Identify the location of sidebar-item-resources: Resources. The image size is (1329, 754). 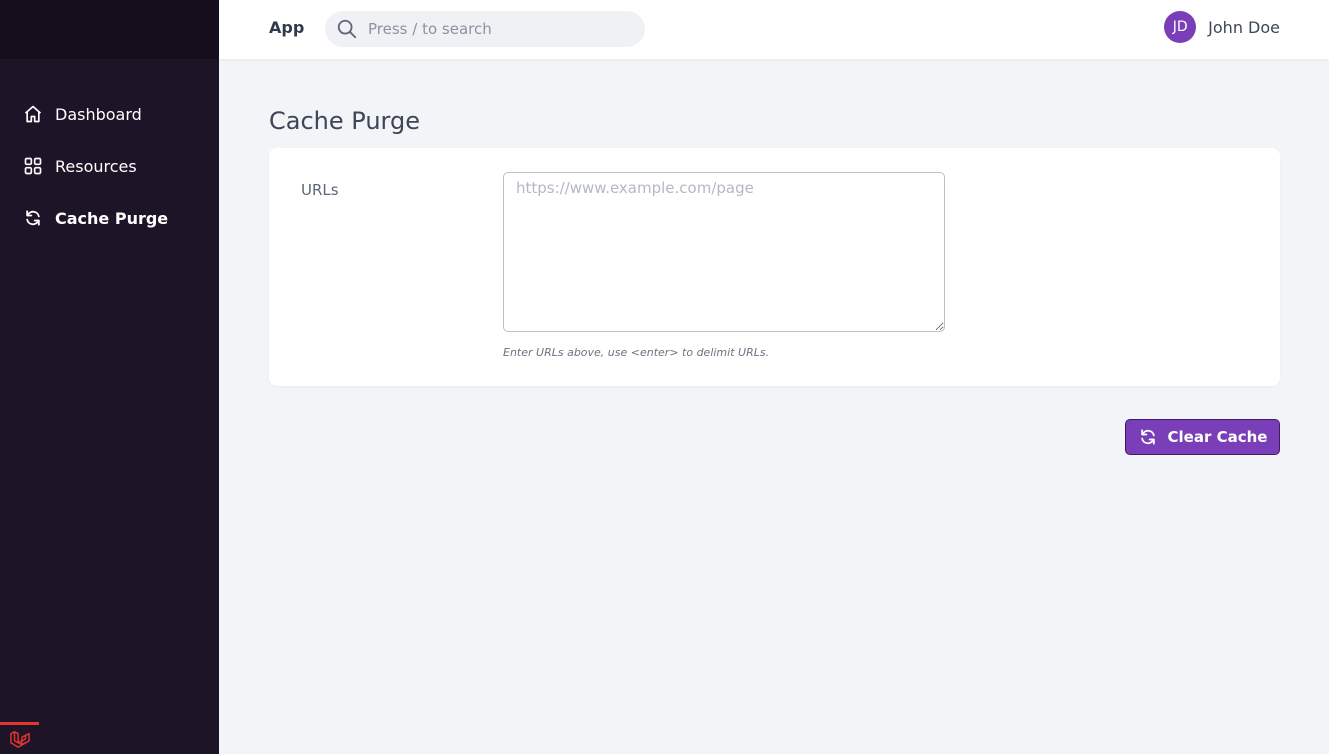
(109, 166).